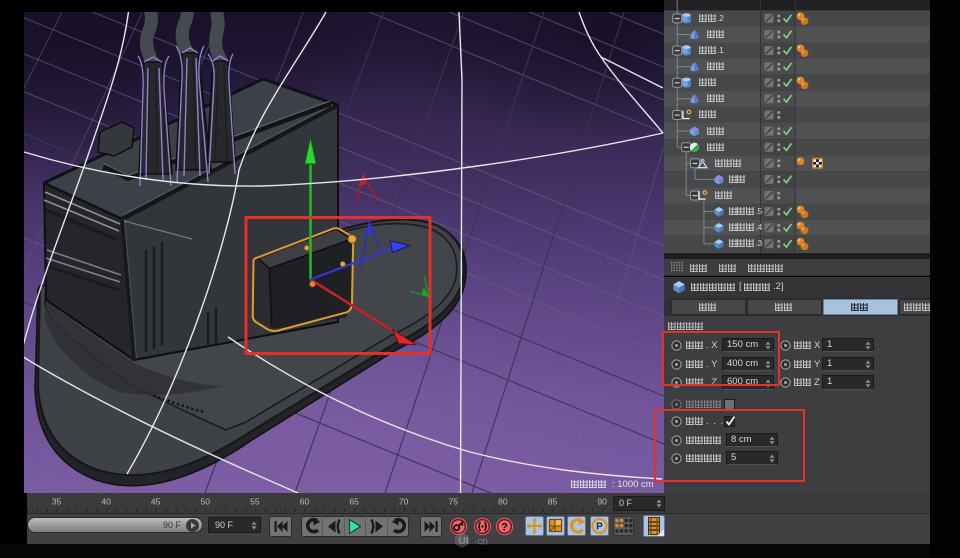 This screenshot has height=558, width=960. What do you see at coordinates (553, 502) in the screenshot?
I see `svg-text: 85` at bounding box center [553, 502].